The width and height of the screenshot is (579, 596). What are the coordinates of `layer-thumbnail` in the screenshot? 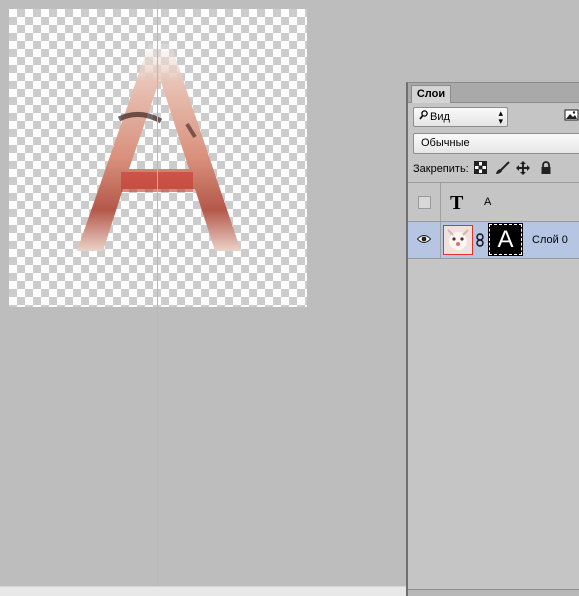 It's located at (458, 240).